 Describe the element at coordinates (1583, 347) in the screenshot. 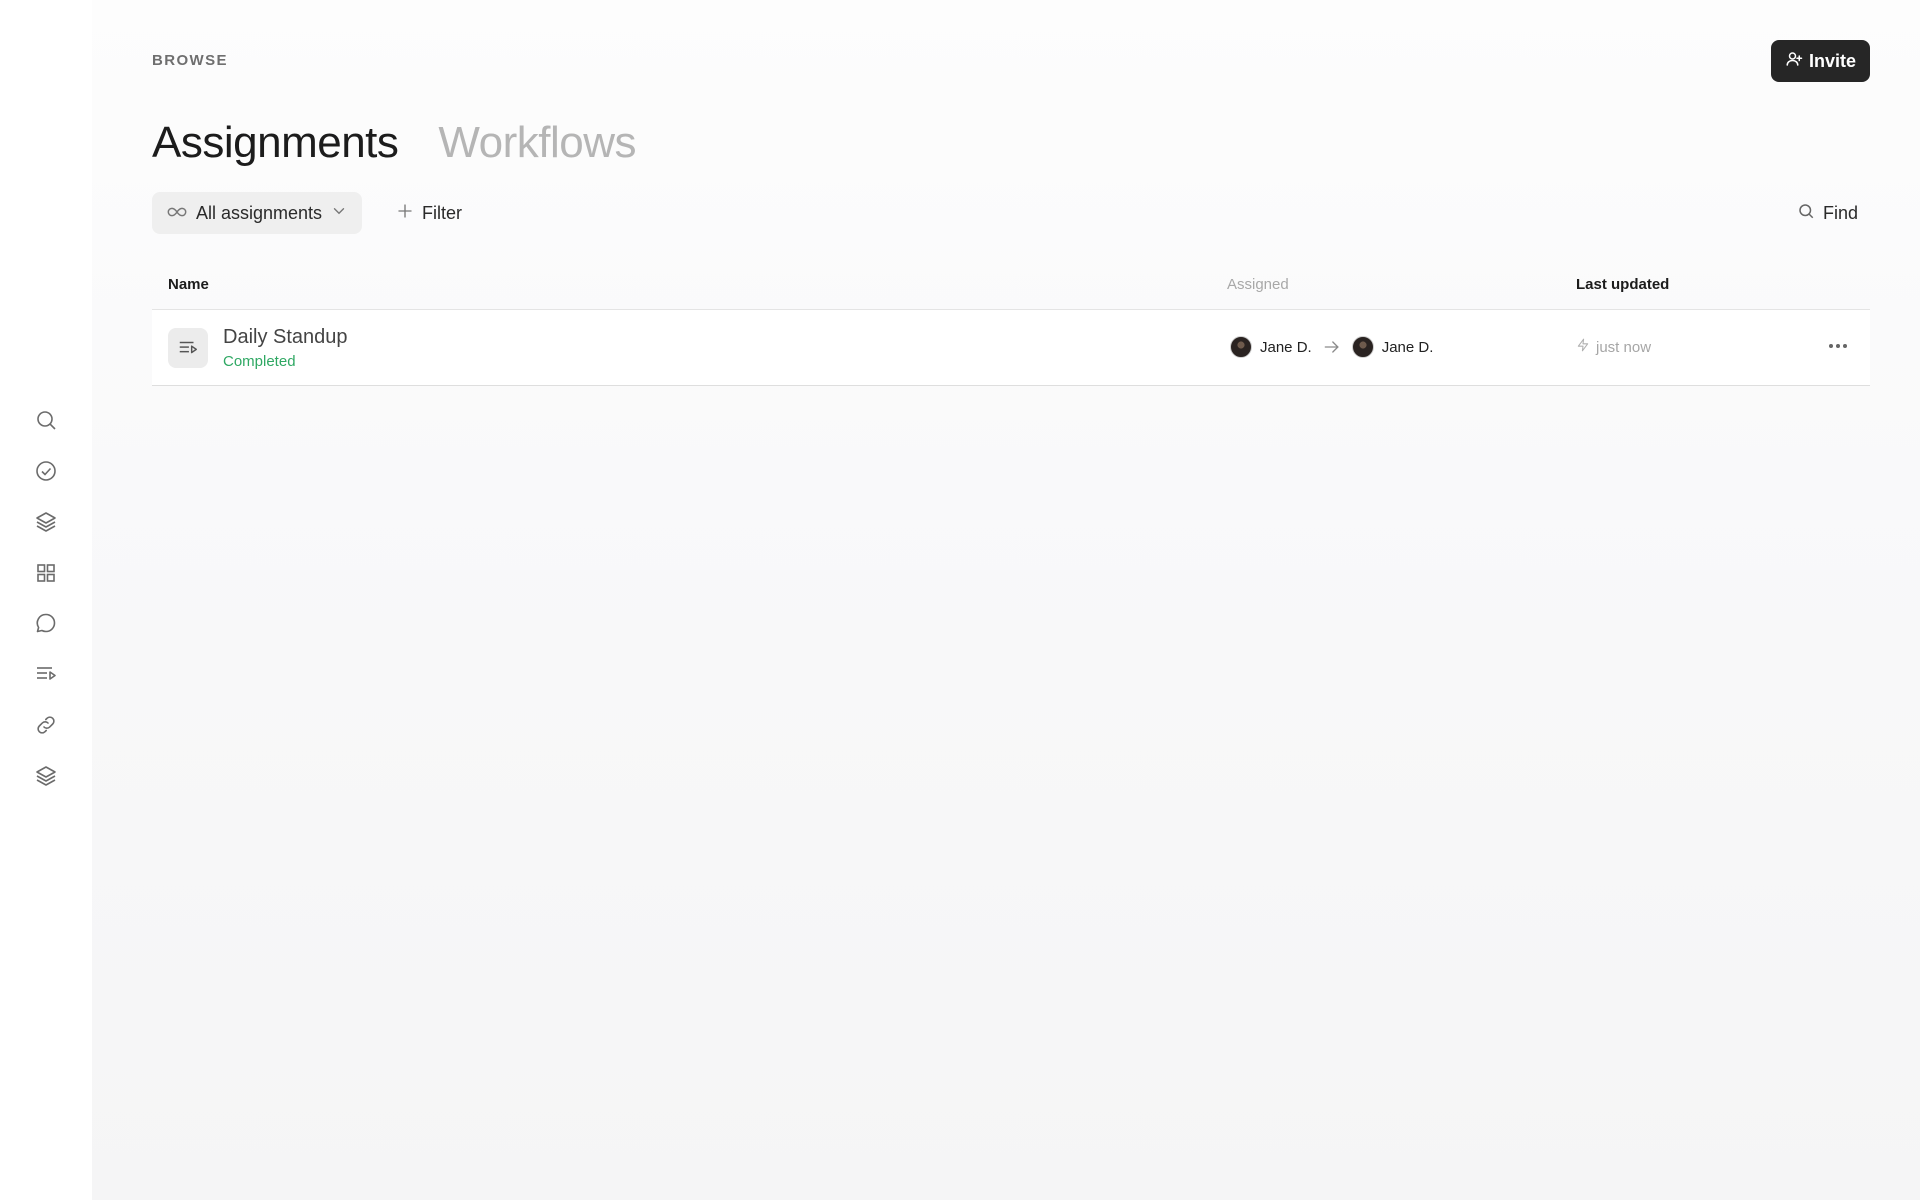

I see `lightning-icon` at that location.